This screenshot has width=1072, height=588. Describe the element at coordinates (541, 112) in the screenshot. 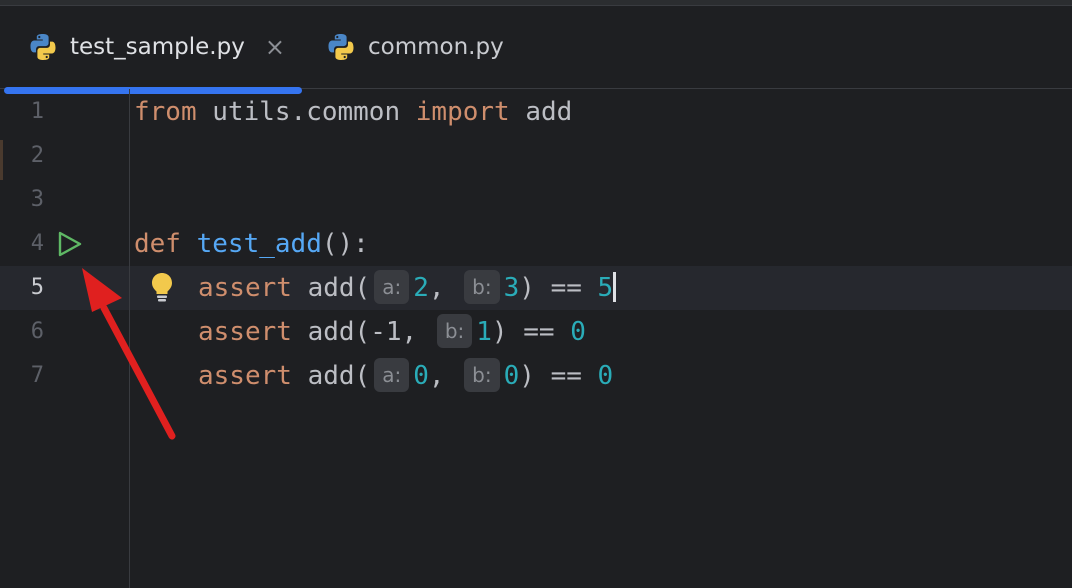

I see `import-name: add` at that location.